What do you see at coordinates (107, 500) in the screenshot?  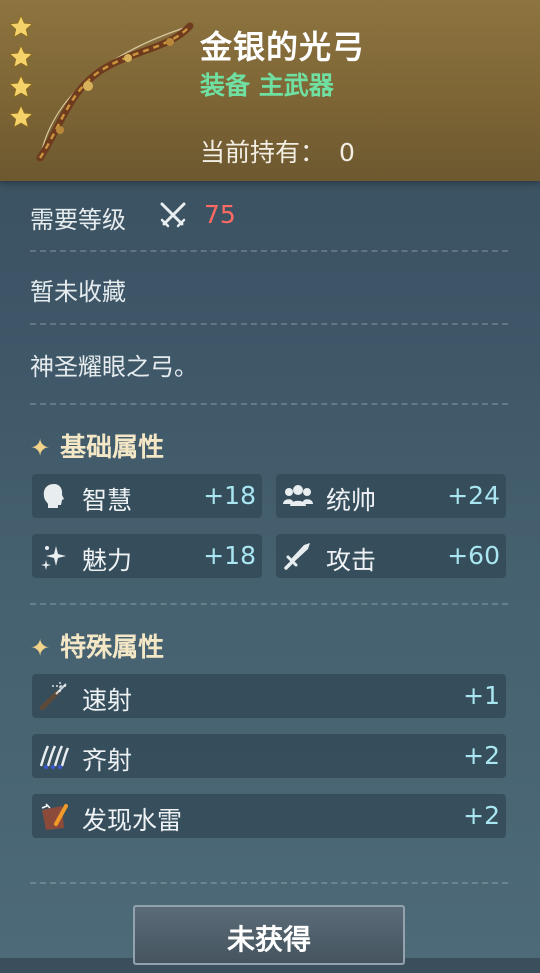 I see `stat-label: 智慧` at bounding box center [107, 500].